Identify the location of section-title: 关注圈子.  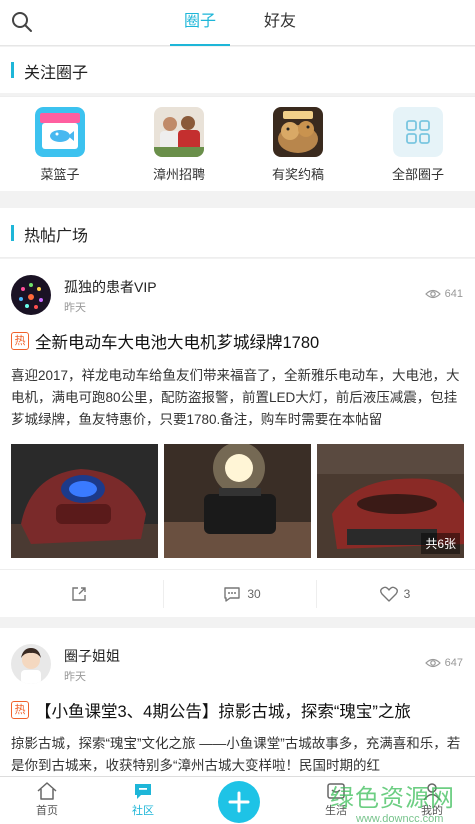
(56, 73).